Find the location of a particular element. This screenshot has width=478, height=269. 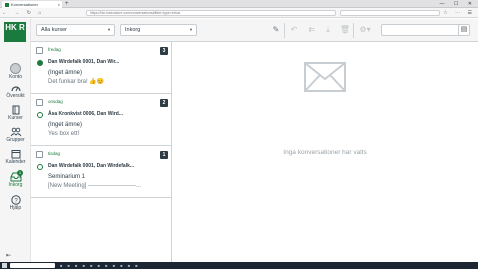

conversation-date: tisdag is located at coordinates (54, 153).